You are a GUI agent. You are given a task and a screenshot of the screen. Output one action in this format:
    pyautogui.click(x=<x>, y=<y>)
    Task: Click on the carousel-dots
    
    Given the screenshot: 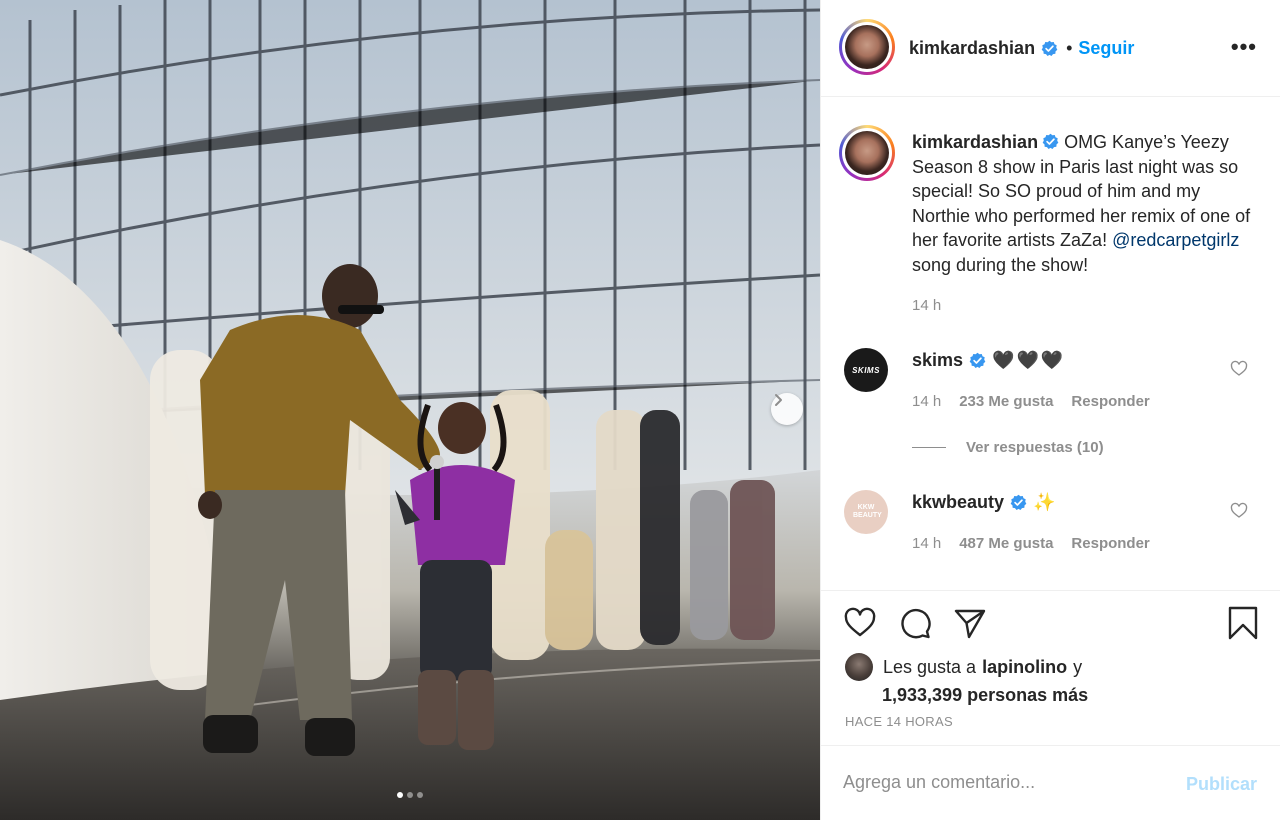 What is the action you would take?
    pyautogui.click(x=410, y=795)
    